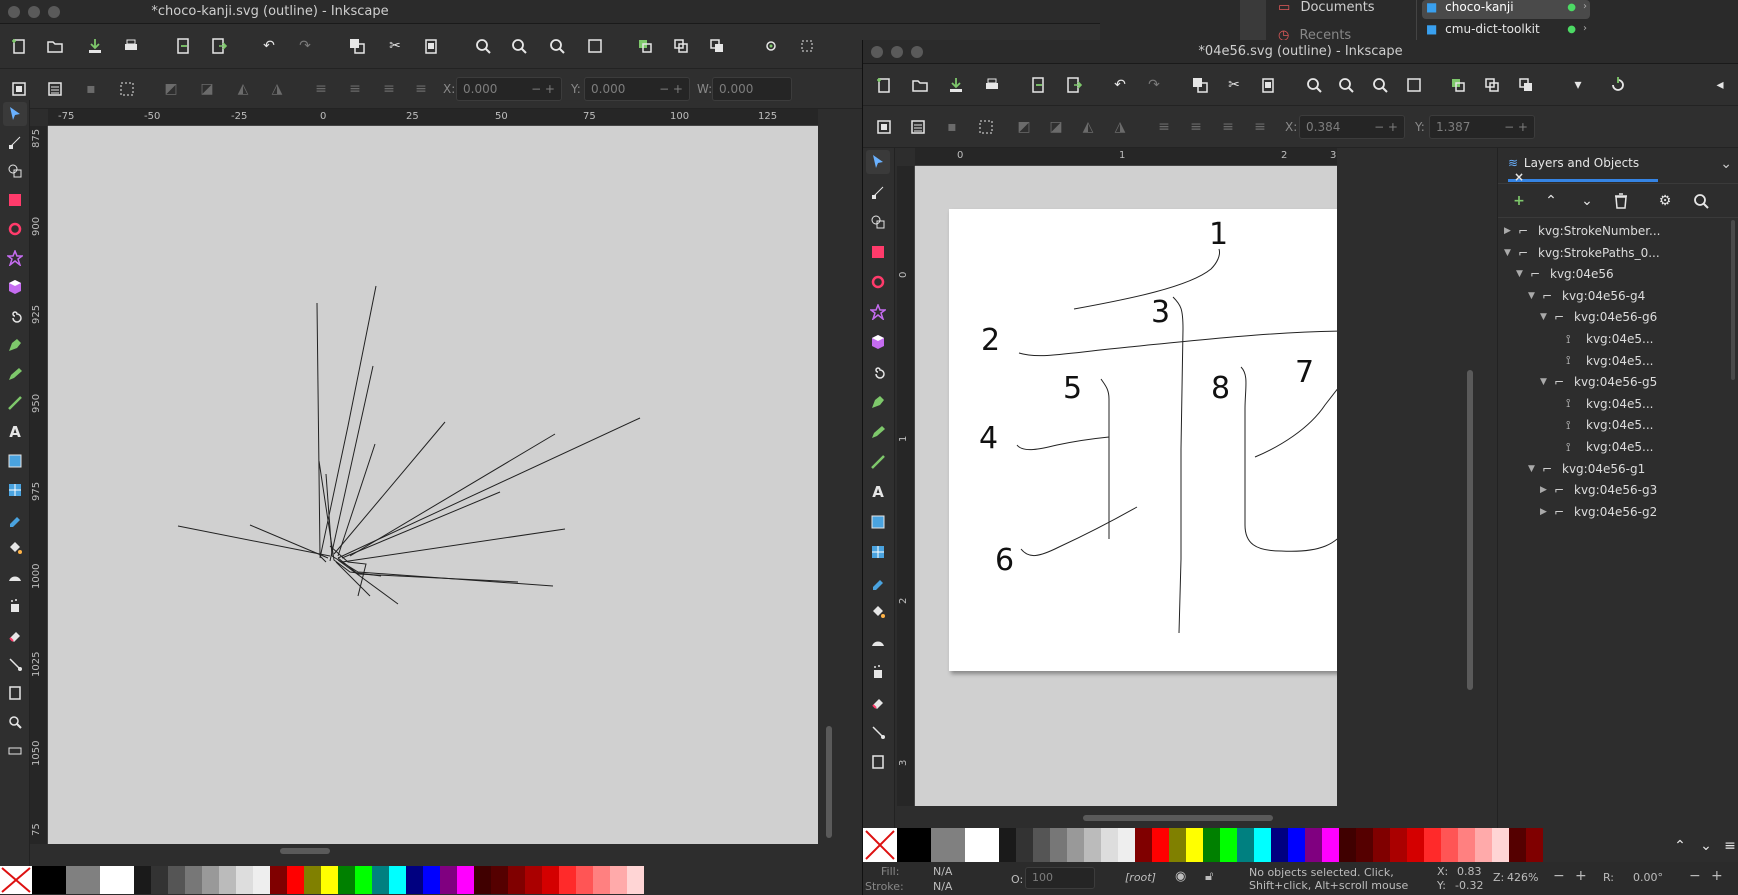  I want to click on opacity-field: 100, so click(1060, 878).